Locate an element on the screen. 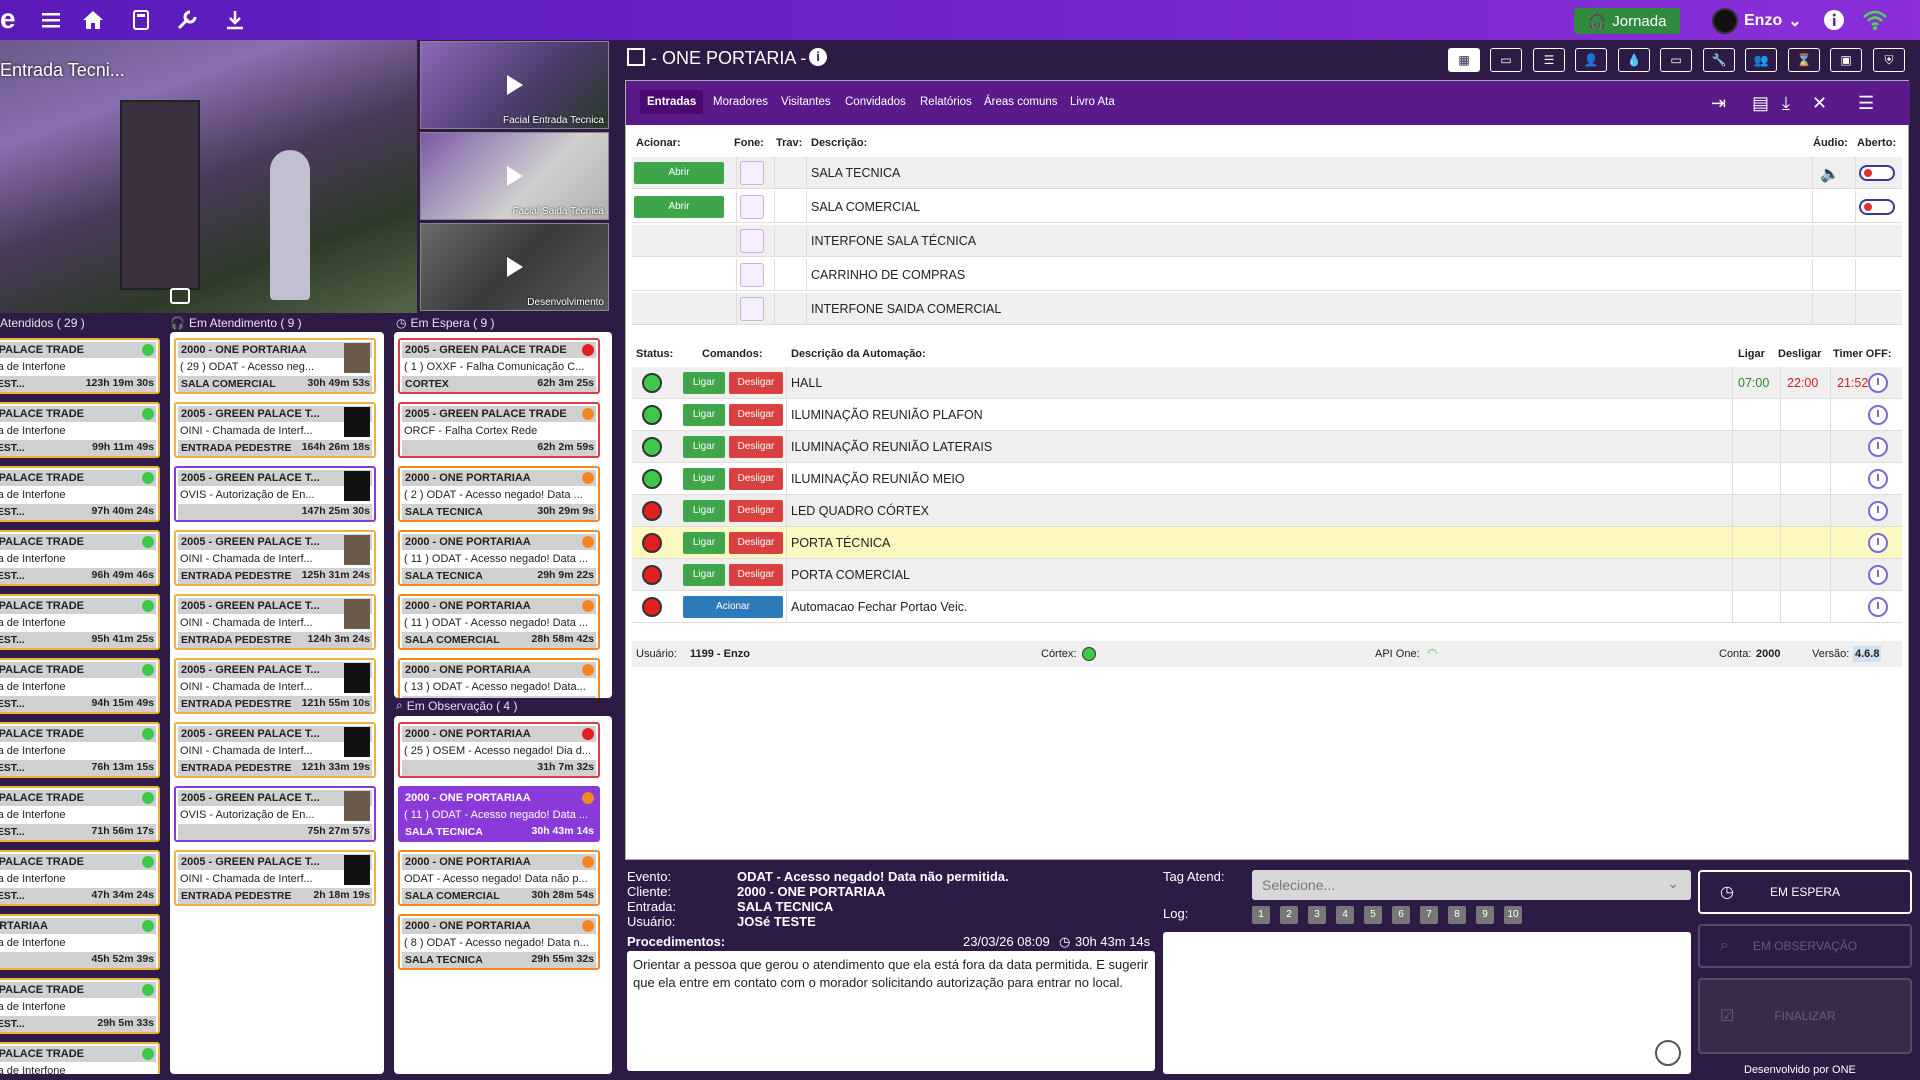 The height and width of the screenshot is (1080, 1920). tab-convidados: Convidados is located at coordinates (875, 102).